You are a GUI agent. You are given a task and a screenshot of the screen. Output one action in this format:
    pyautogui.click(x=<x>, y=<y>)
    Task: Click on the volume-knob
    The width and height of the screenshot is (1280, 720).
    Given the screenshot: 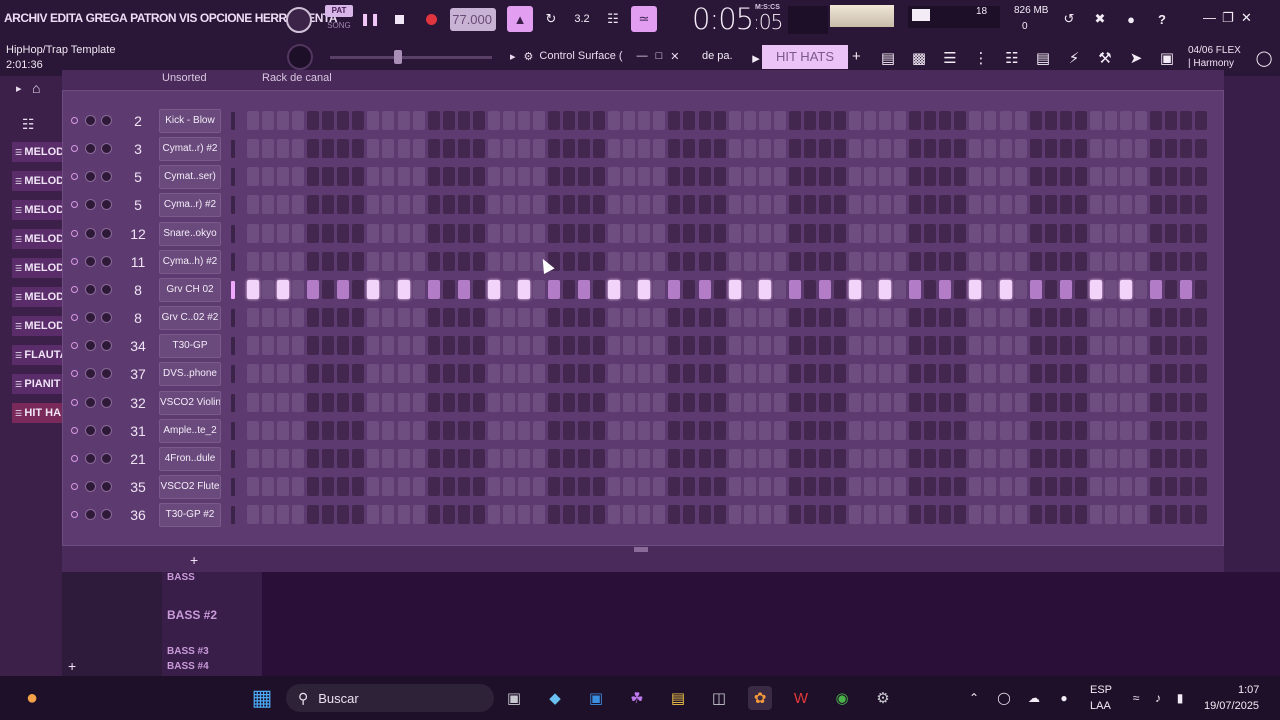 What is the action you would take?
    pyautogui.click(x=106, y=430)
    